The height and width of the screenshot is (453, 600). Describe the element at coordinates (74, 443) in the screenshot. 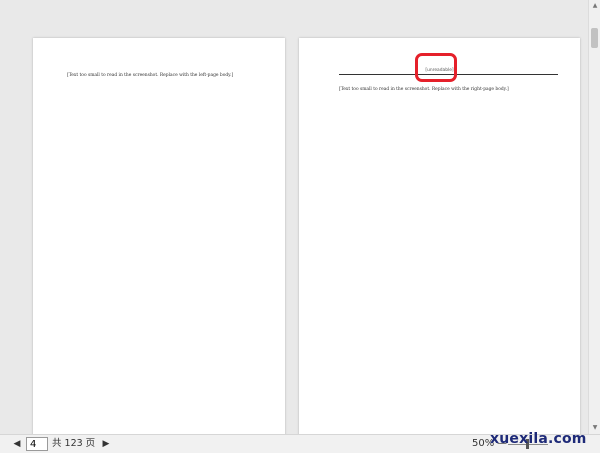

I see `page-count-label: 共 123 页` at that location.